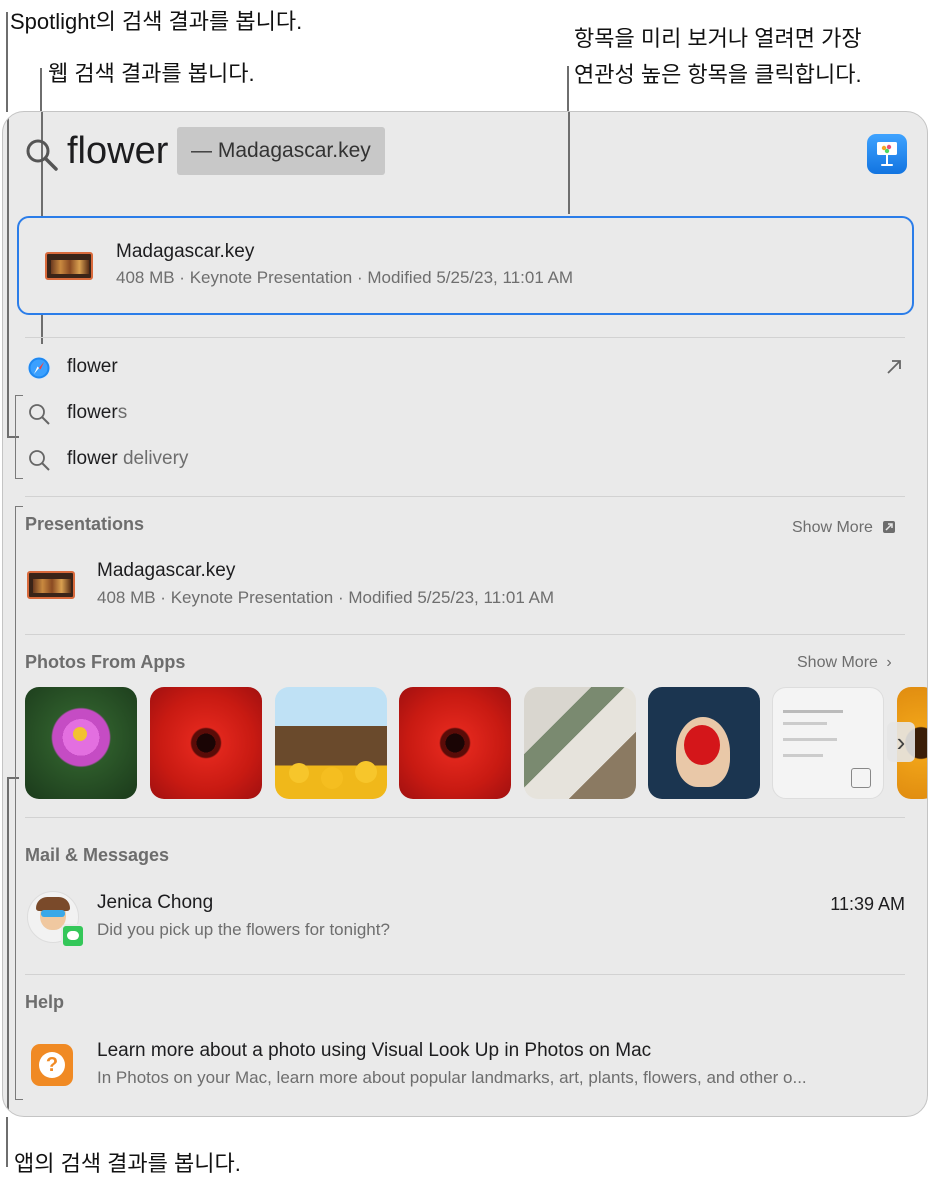 The image size is (931, 1184). Describe the element at coordinates (155, 902) in the screenshot. I see `message-sender: Jenica Chong` at that location.